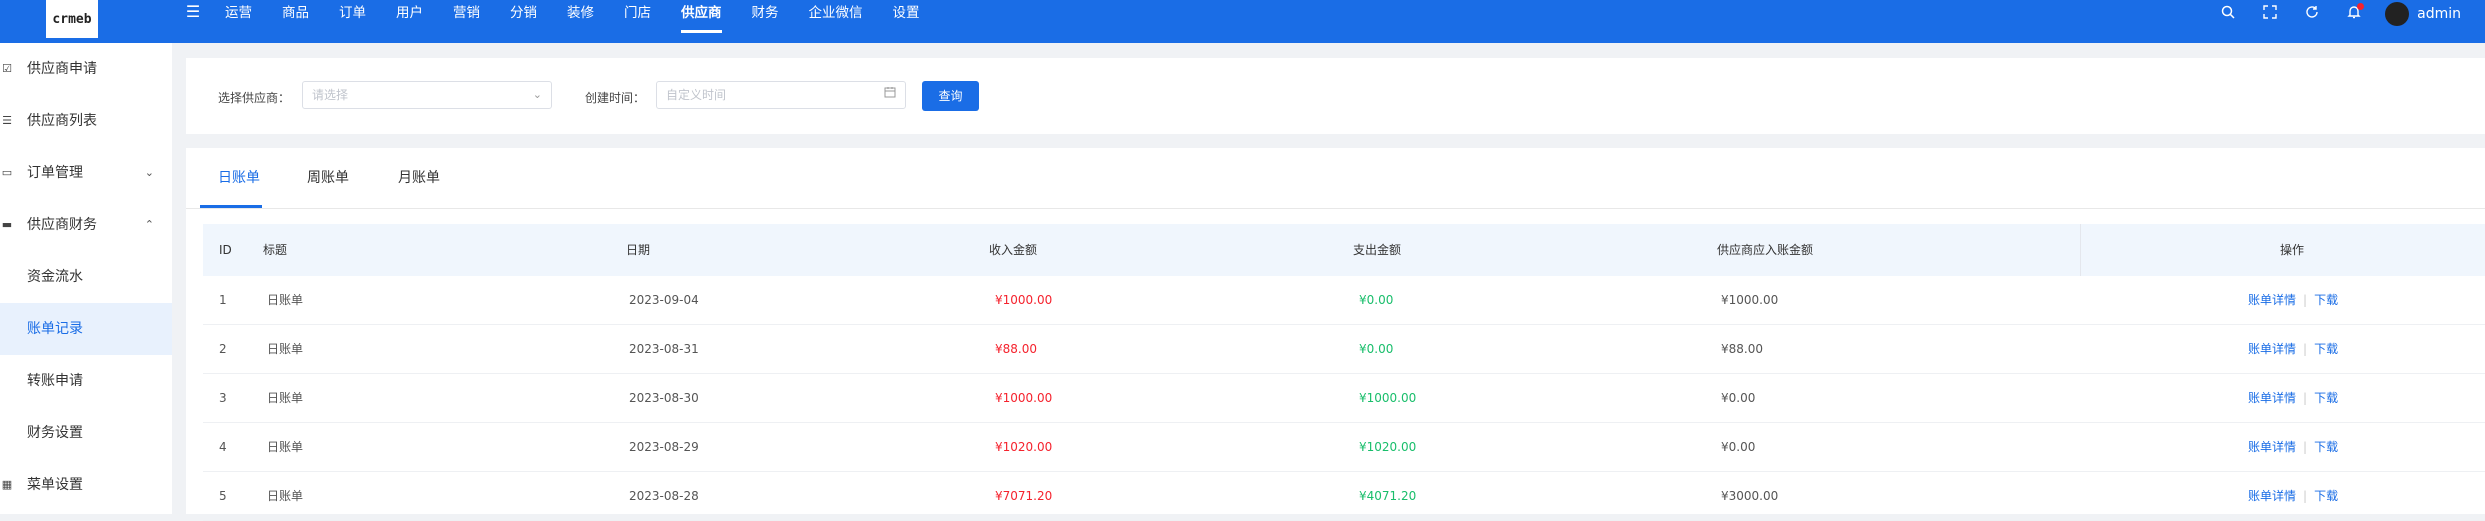 The height and width of the screenshot is (521, 2485). What do you see at coordinates (1388, 447) in the screenshot?
I see `cell-expense: ¥1020.00` at bounding box center [1388, 447].